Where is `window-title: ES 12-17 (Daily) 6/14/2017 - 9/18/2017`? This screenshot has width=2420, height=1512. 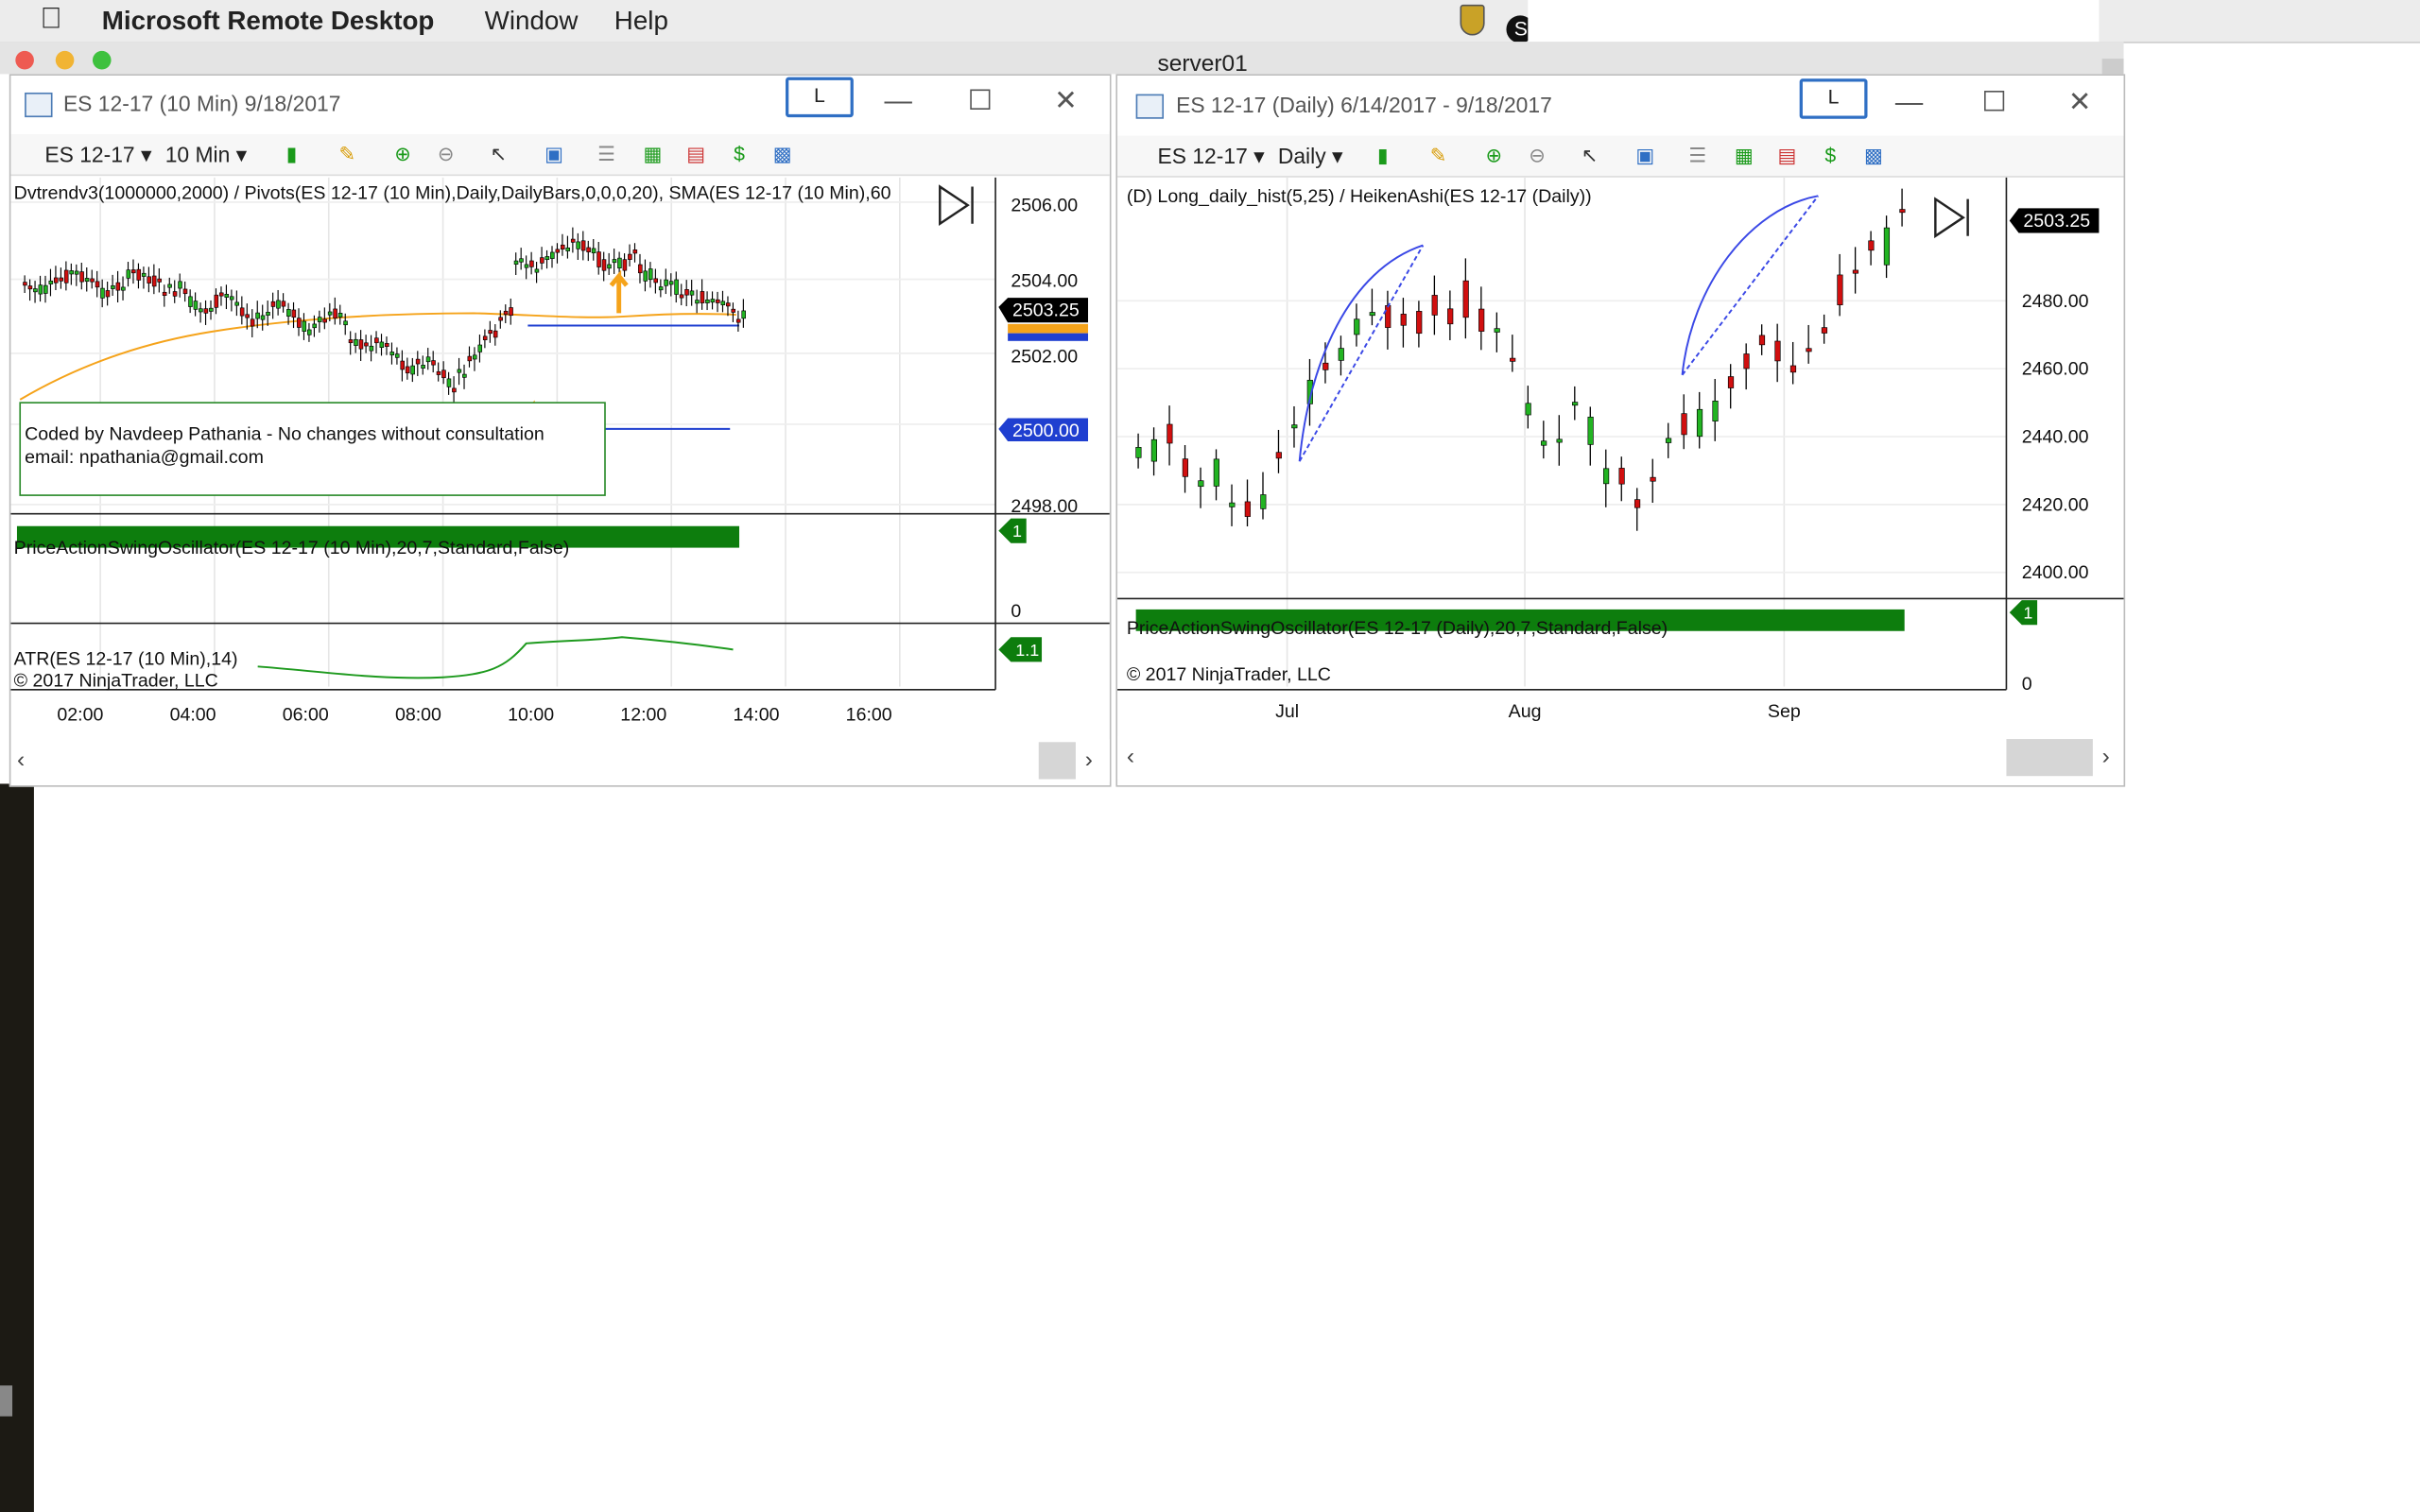
window-title: ES 12-17 (Daily) 6/14/2017 - 9/18/2017 is located at coordinates (1364, 105).